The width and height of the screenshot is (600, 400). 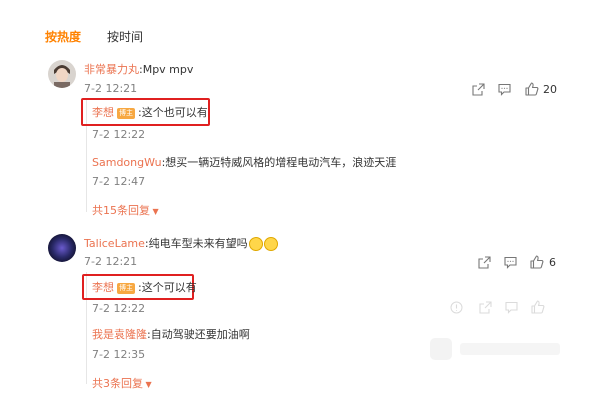 I want to click on reply-text: :自动驾驶还要加油啊, so click(x=198, y=334).